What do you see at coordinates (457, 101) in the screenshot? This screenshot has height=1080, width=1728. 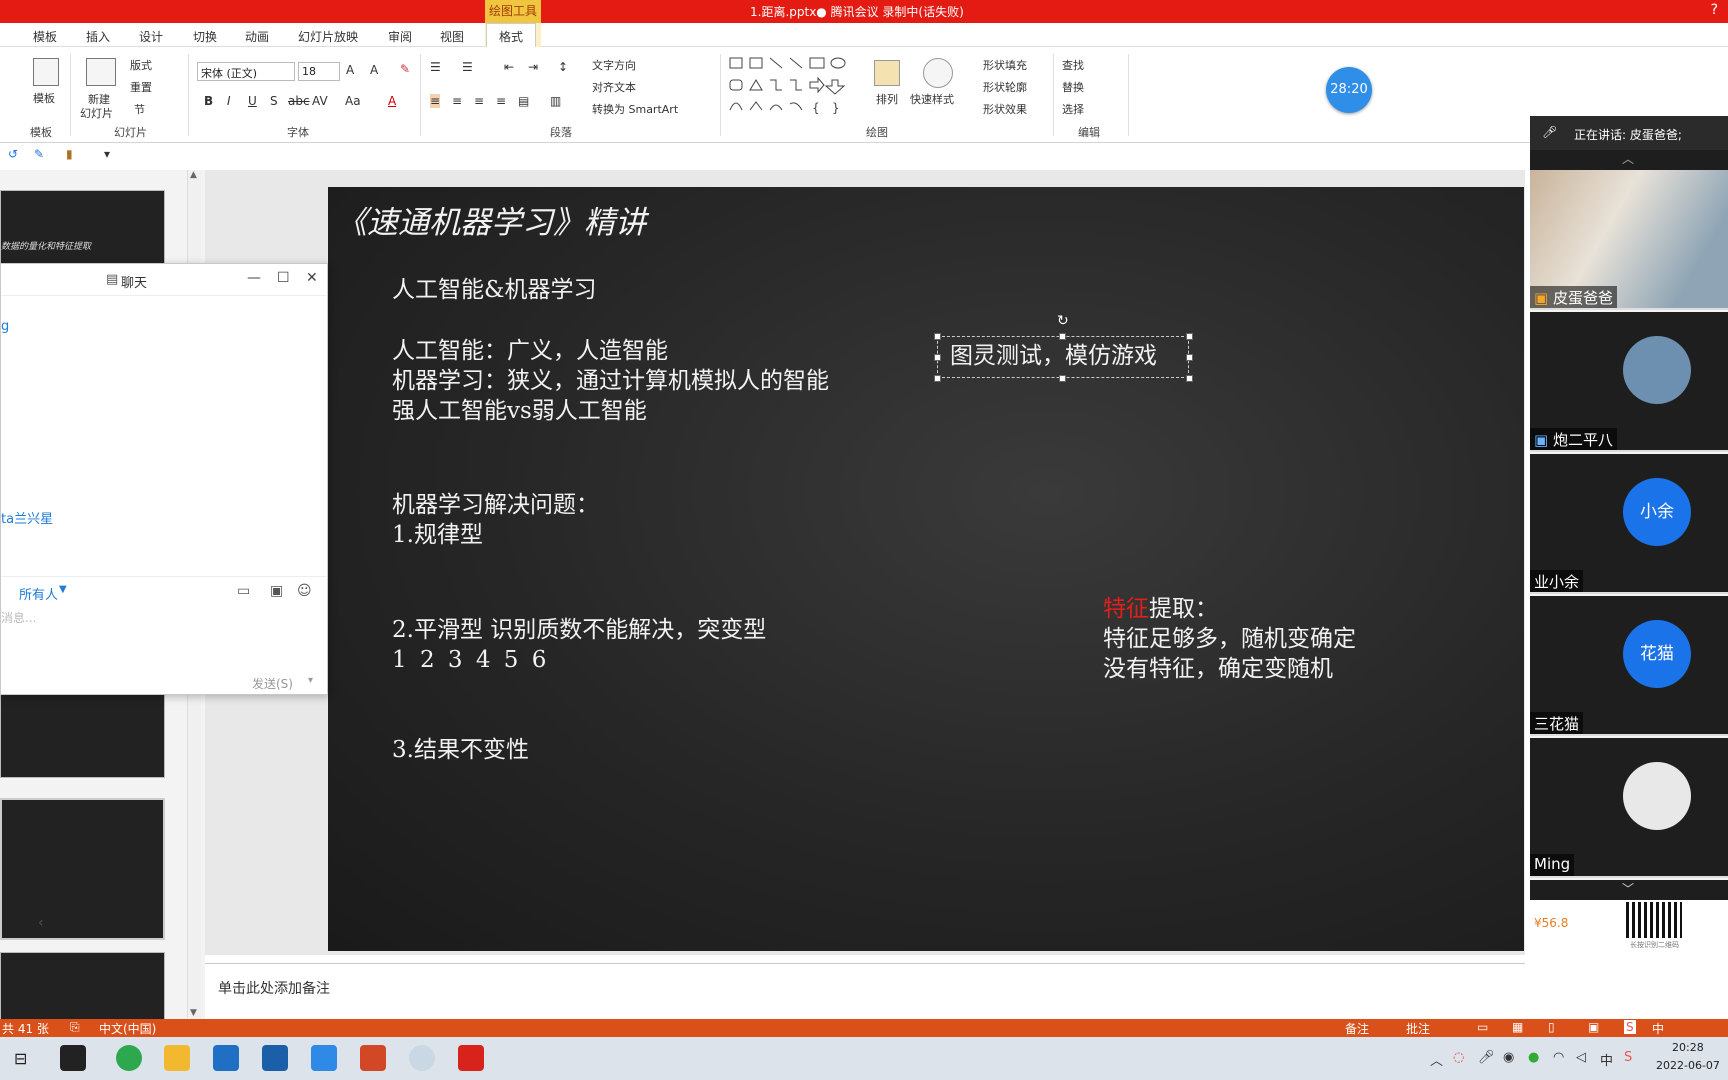 I see `align-center-icon: ≡` at bounding box center [457, 101].